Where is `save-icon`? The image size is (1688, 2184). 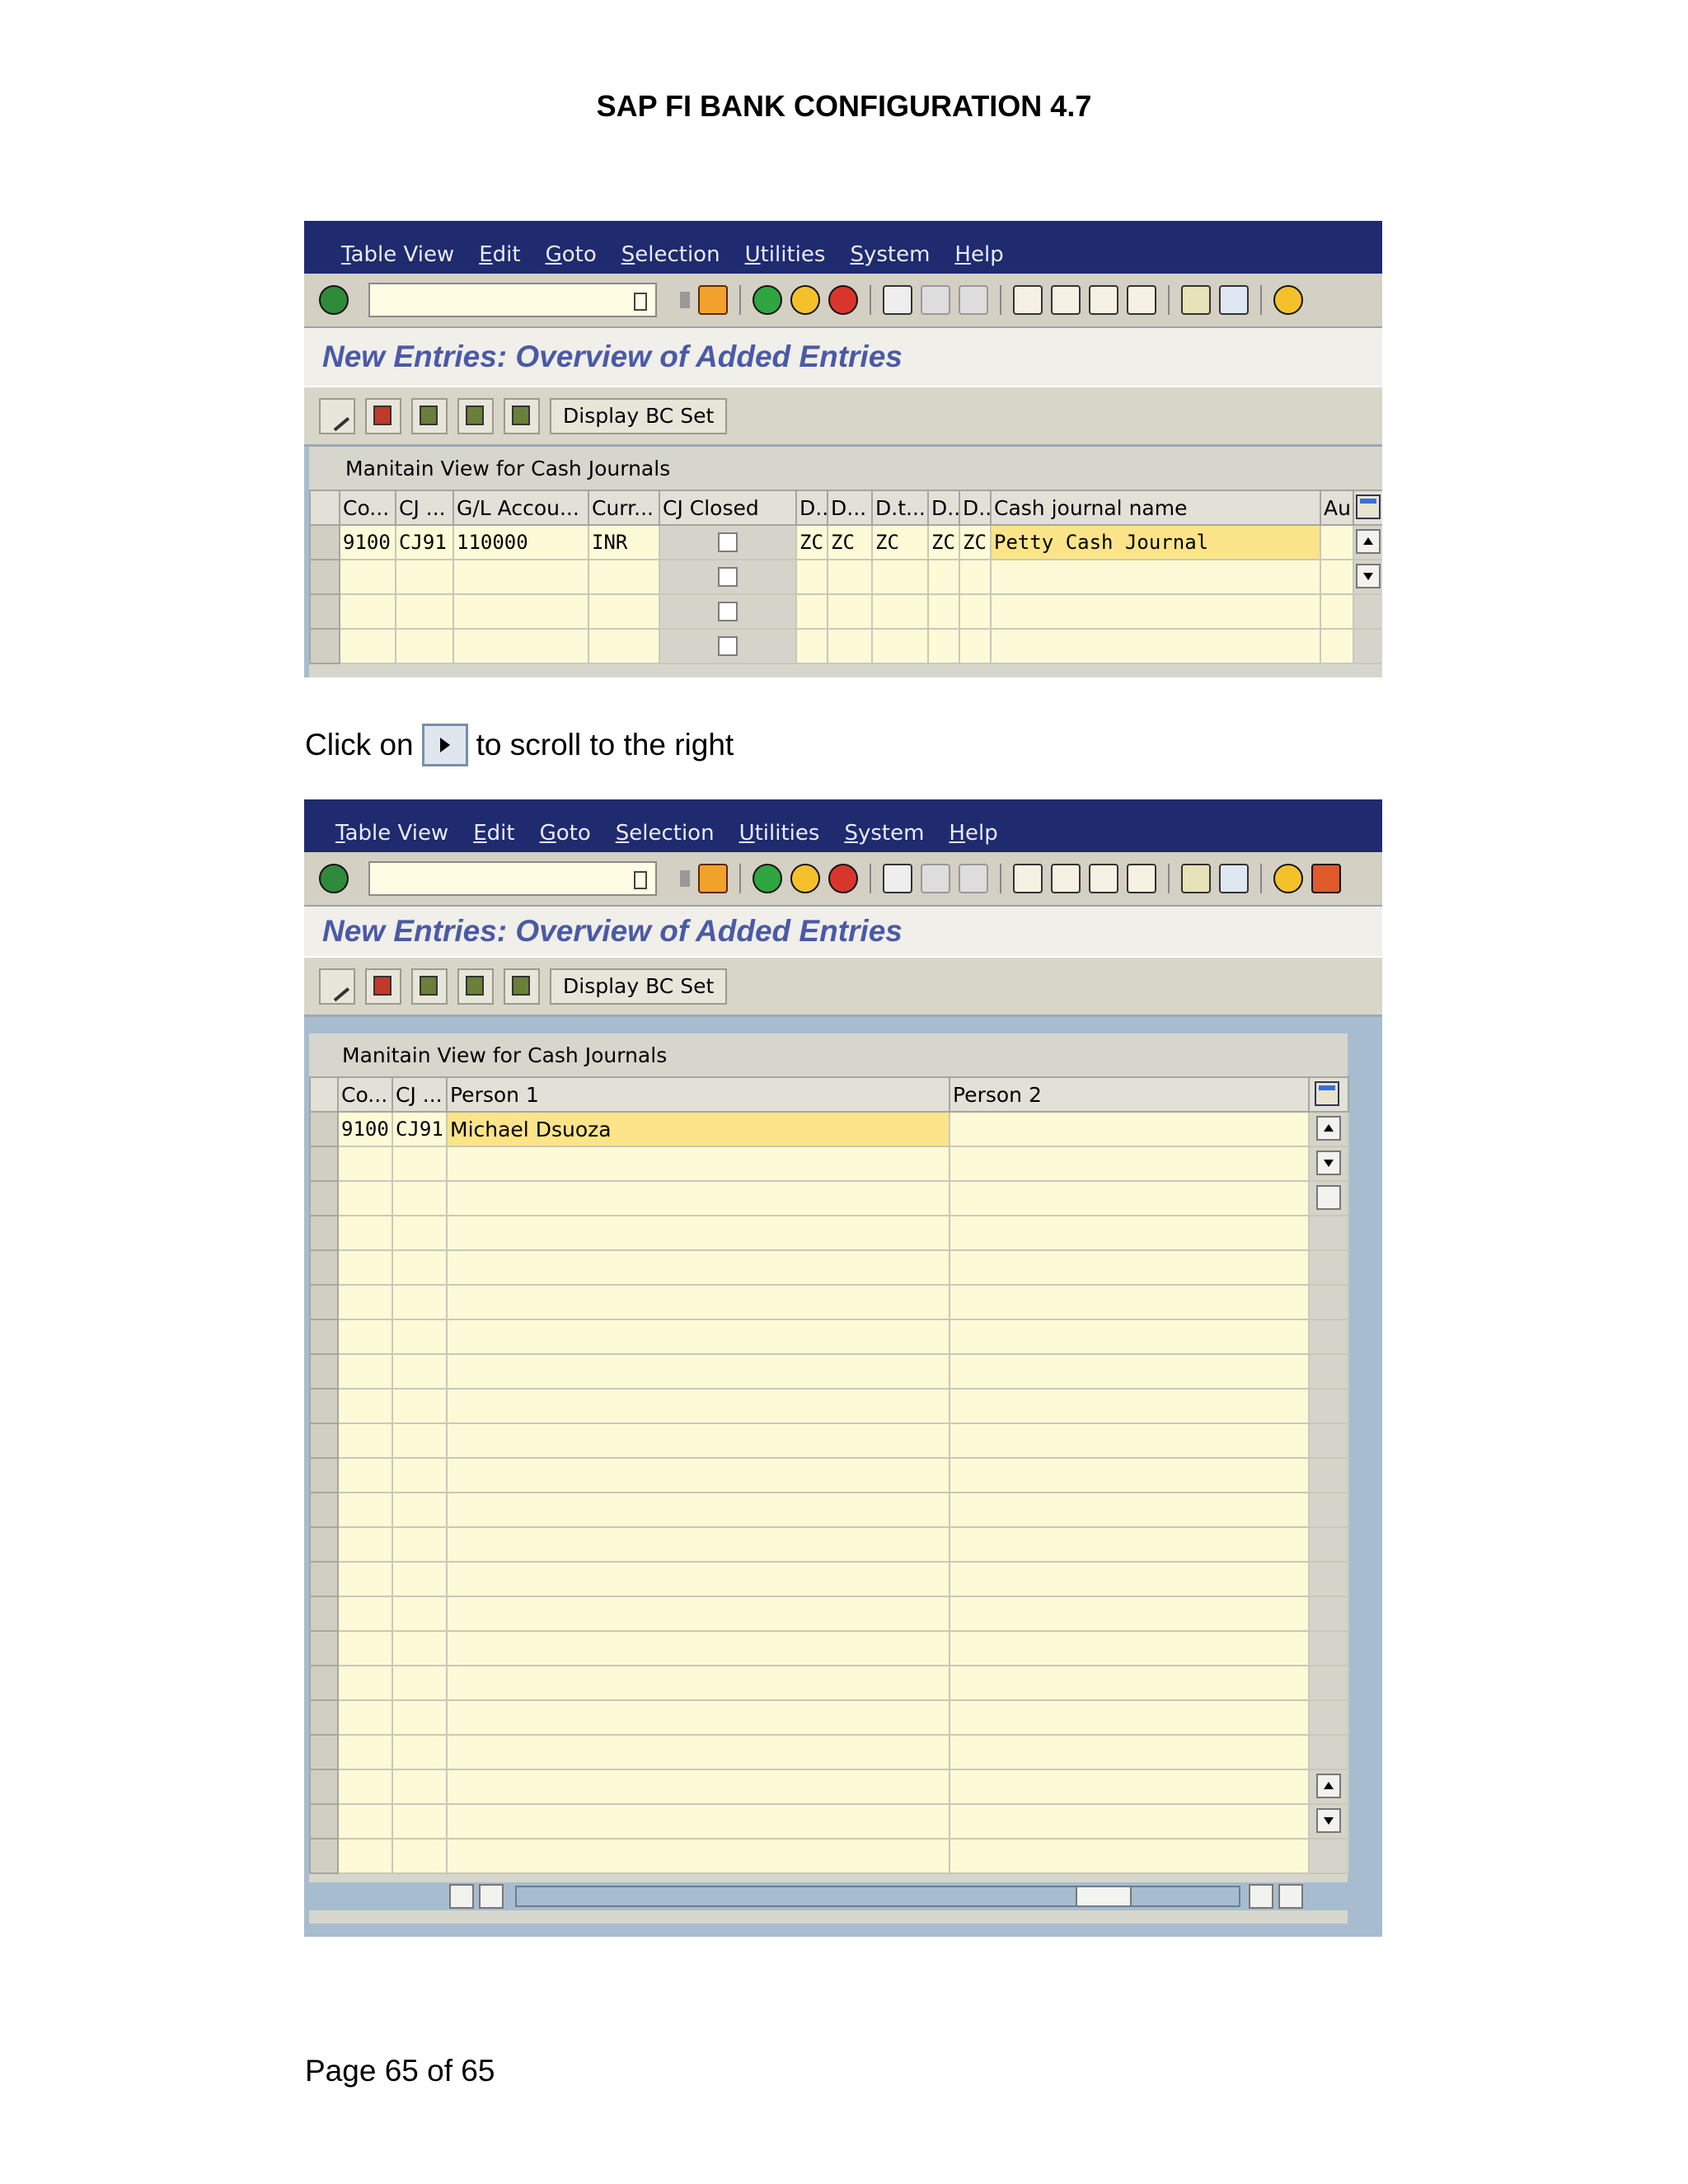
save-icon is located at coordinates (713, 878).